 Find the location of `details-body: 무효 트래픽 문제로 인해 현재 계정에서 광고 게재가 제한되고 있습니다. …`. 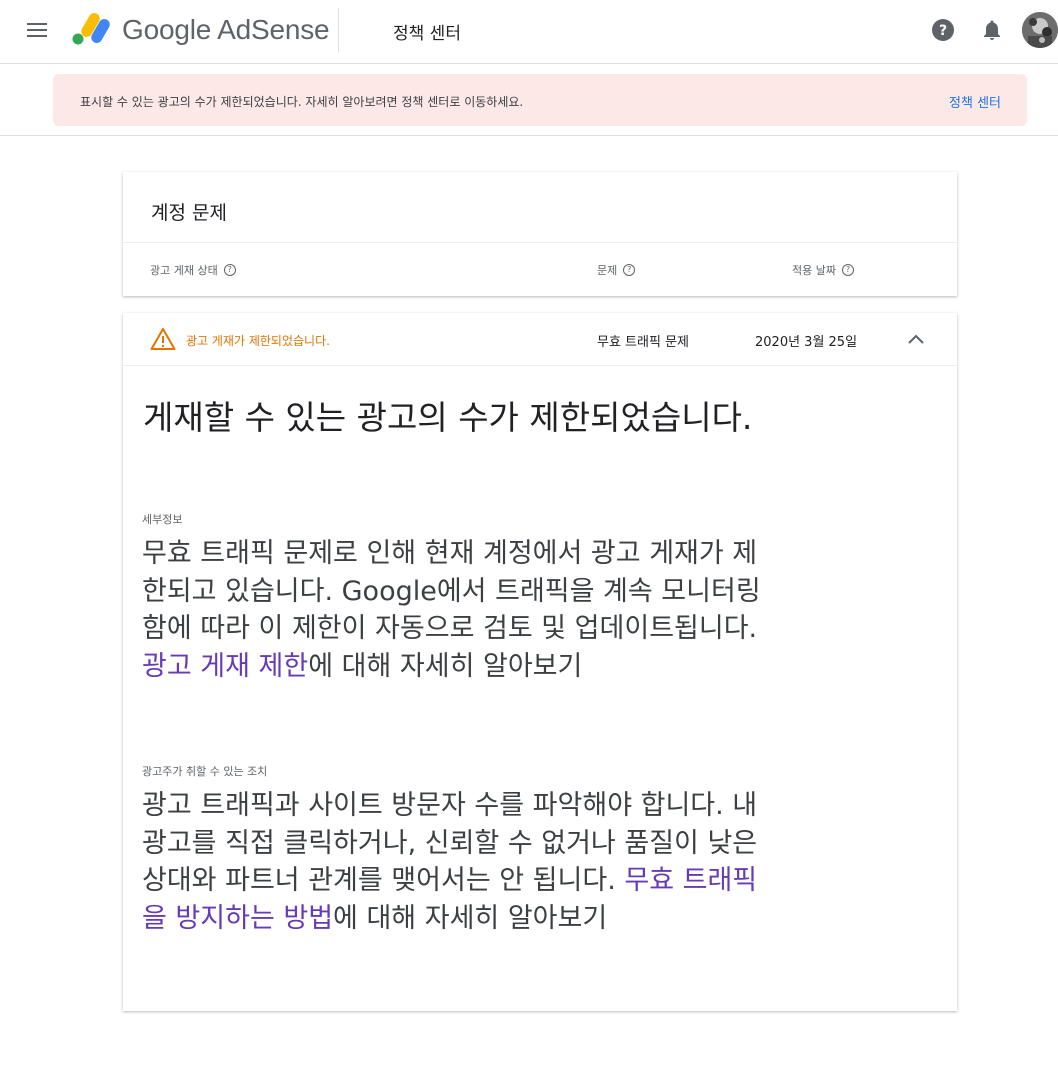

details-body: 무효 트래픽 문제로 인해 현재 계정에서 광고 게재가 제한되고 있습니다. … is located at coordinates (451, 591).